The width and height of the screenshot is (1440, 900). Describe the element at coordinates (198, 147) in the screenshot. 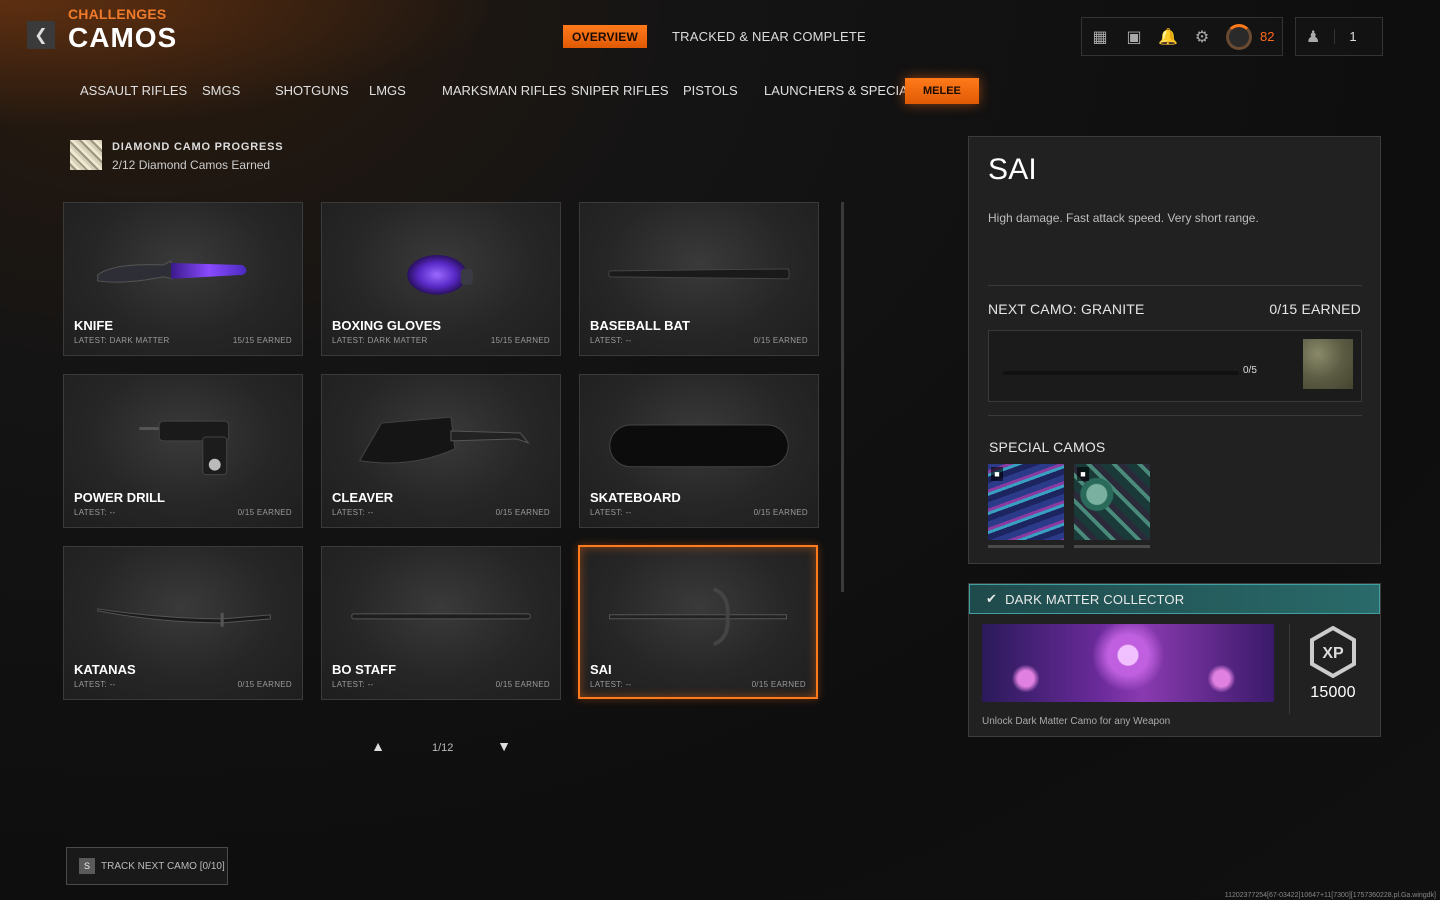

I see `diamond-progress-title: DIAMOND CAMO PROGRESS` at that location.